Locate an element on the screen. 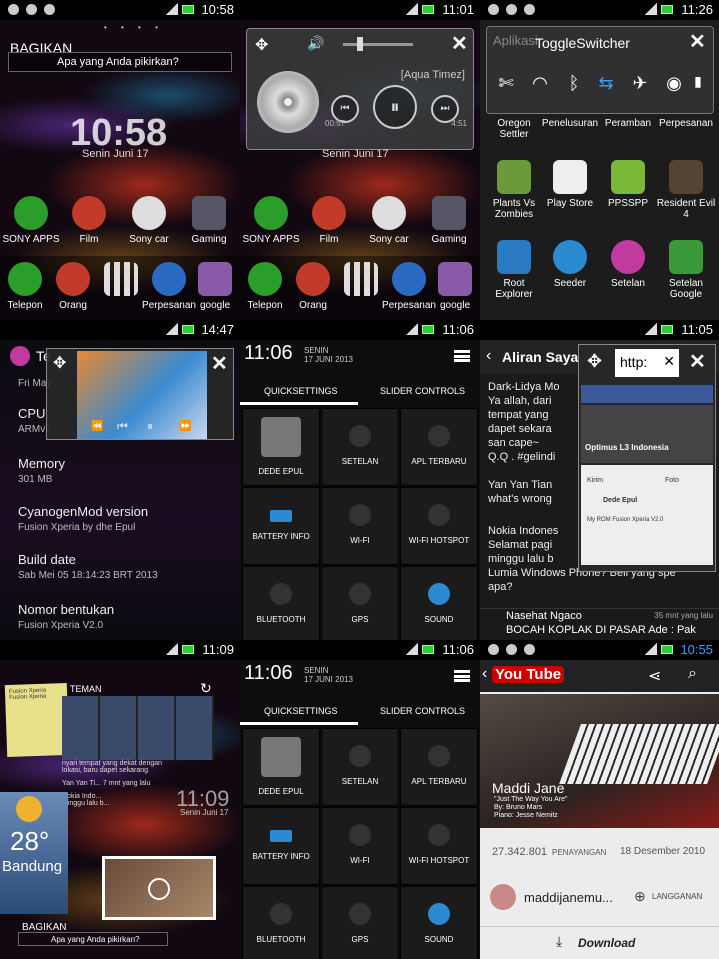 The image size is (719, 959). floating-video-player: ✥ ✕ ⏪ ⏮ ⏸ ⏩ is located at coordinates (140, 394).